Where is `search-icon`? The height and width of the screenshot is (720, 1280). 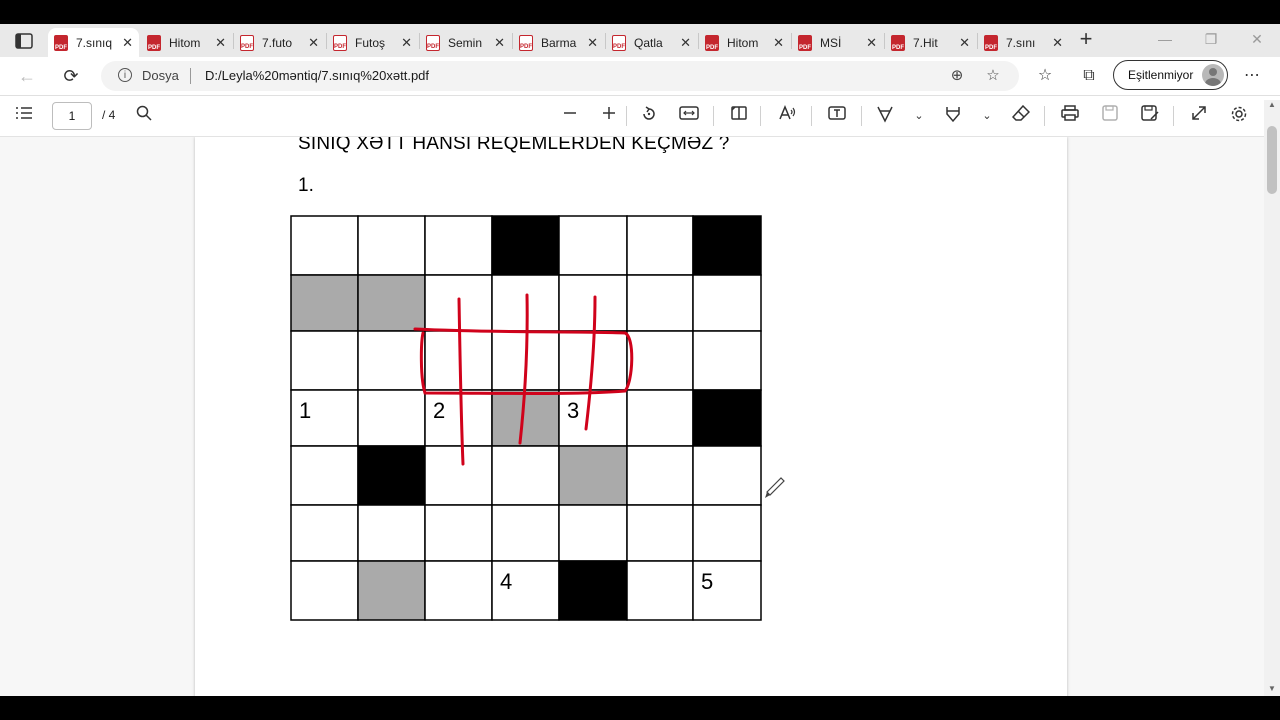
search-icon is located at coordinates (144, 116).